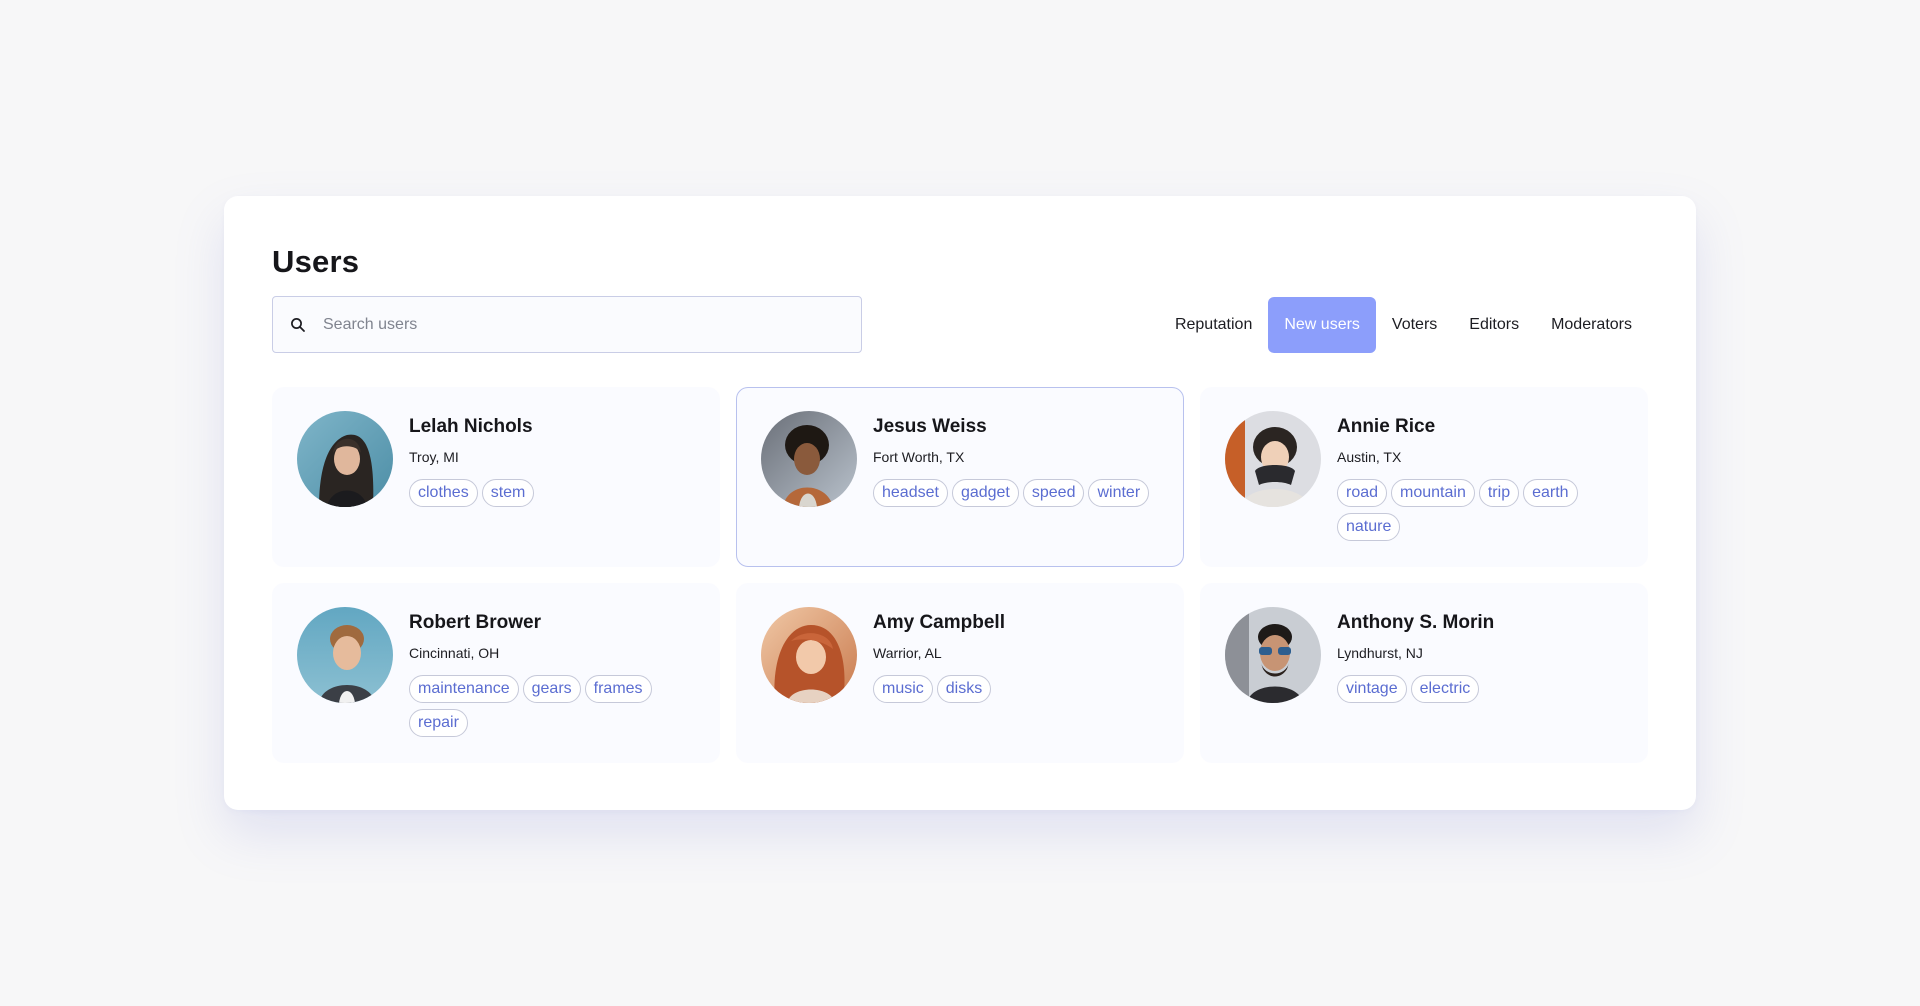 The width and height of the screenshot is (1920, 1006). What do you see at coordinates (434, 457) in the screenshot?
I see `user-location: Troy, MI` at bounding box center [434, 457].